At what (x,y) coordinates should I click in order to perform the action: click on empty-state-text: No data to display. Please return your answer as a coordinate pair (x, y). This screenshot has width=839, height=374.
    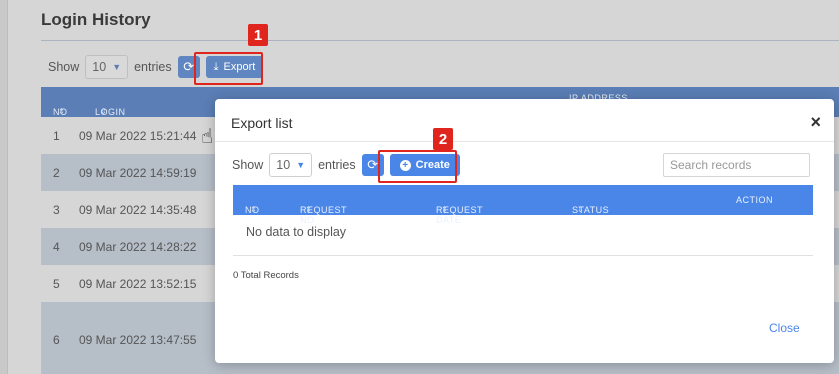
    Looking at the image, I should click on (296, 232).